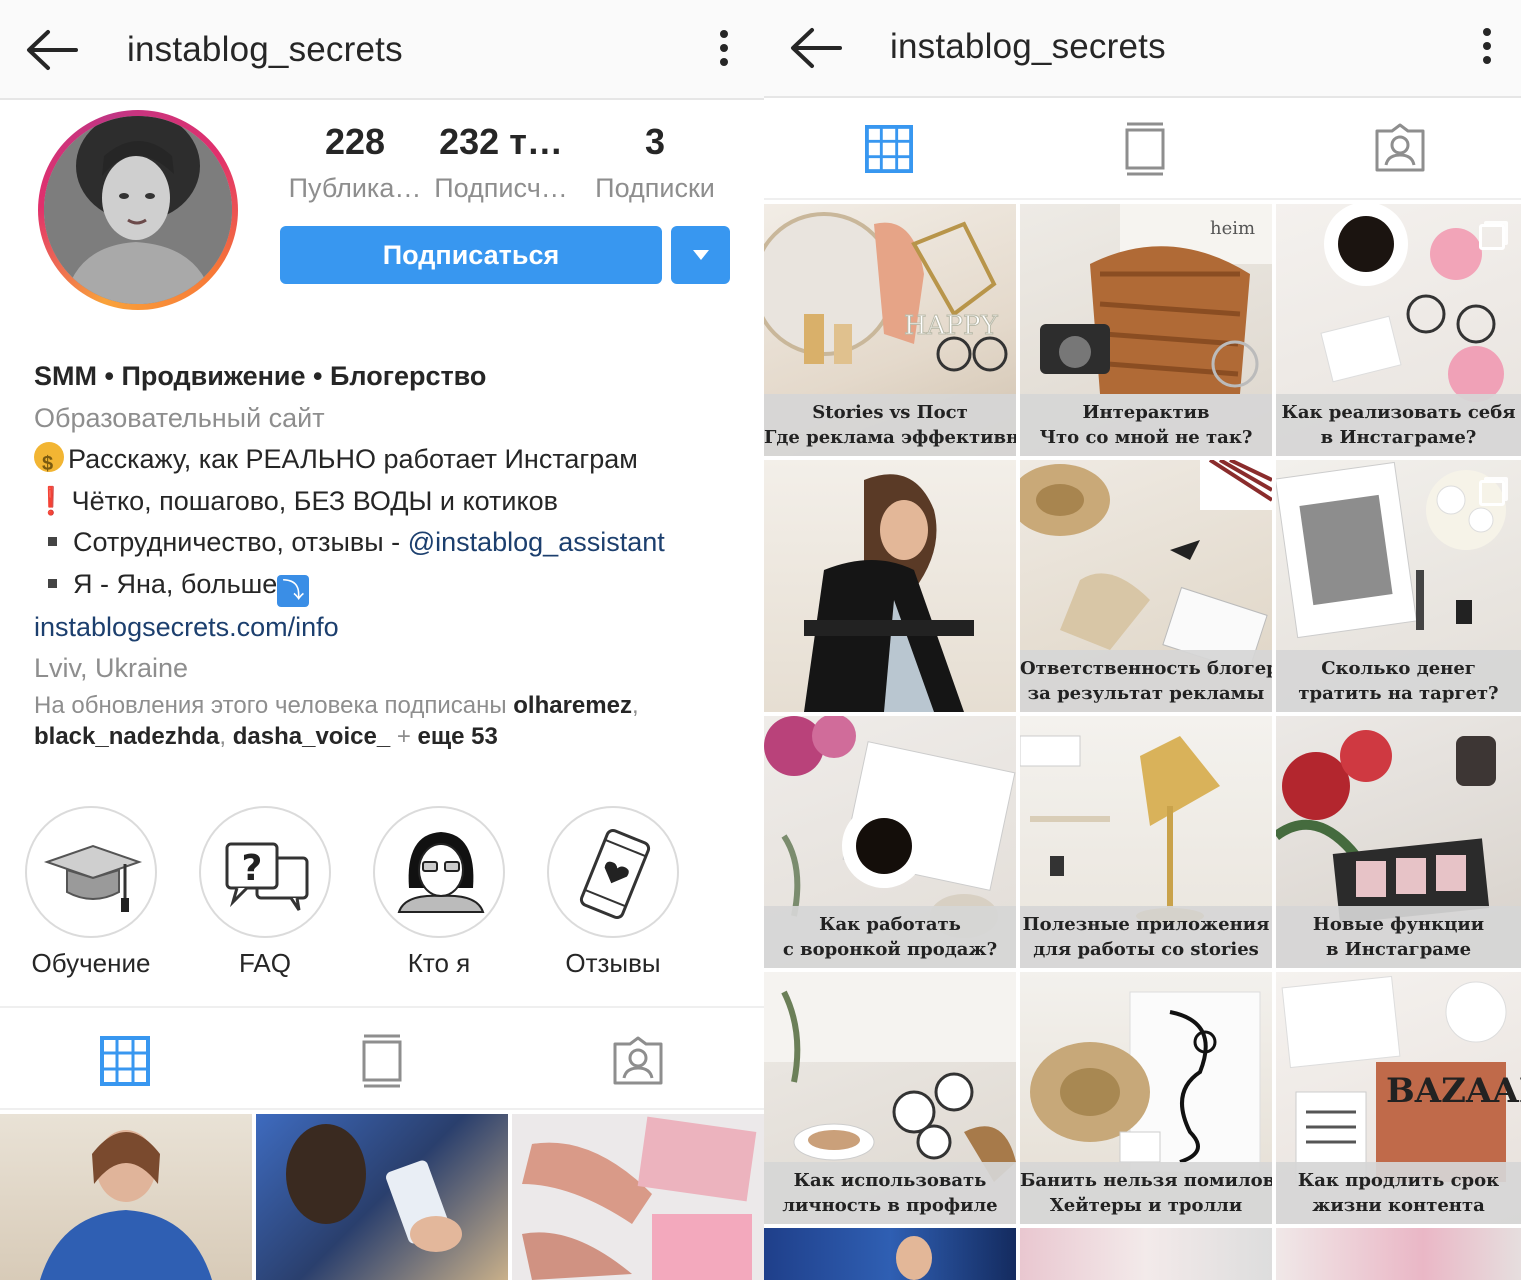 This screenshot has width=1521, height=1280. I want to click on svg-text: heim, so click(1232, 228).